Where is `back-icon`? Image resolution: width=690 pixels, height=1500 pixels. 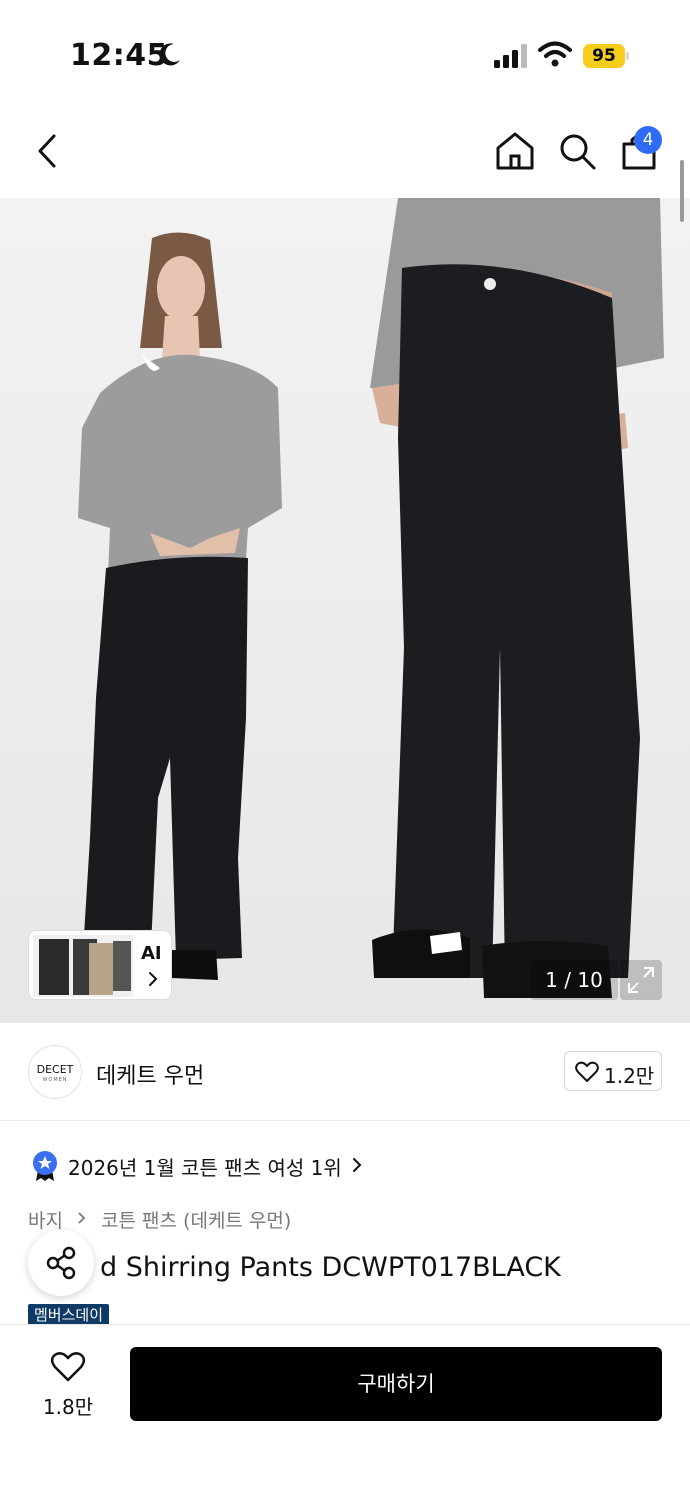 back-icon is located at coordinates (49, 151).